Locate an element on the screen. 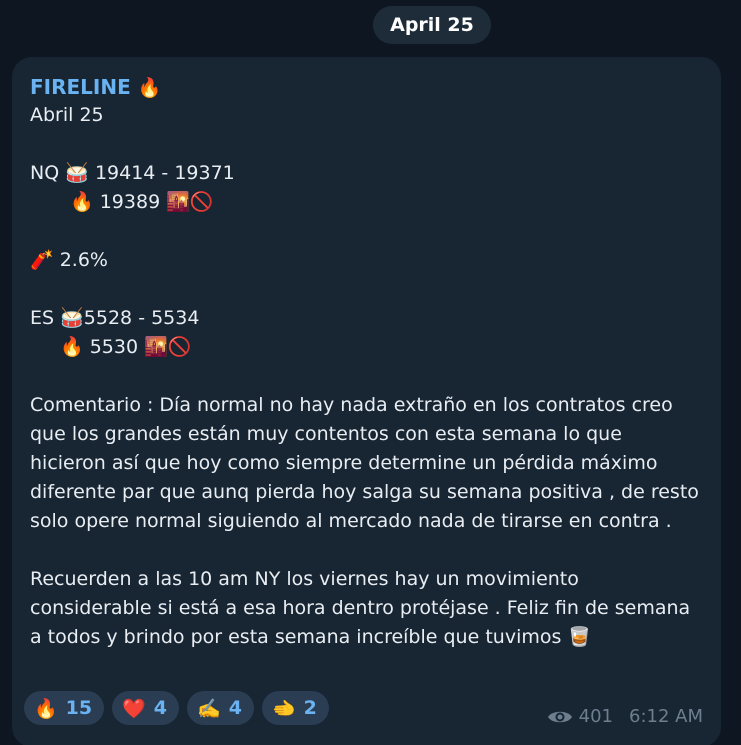  es-range: 5528 - 5534 is located at coordinates (141, 318).